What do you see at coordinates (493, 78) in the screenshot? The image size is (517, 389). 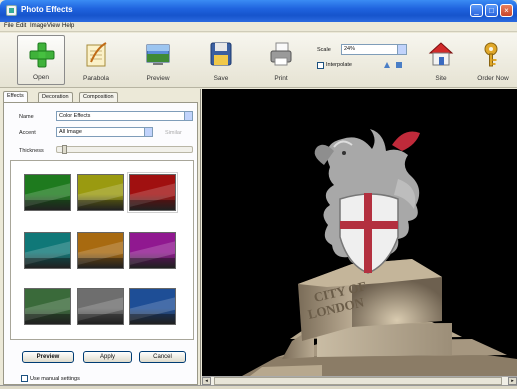 I see `order-now-label: Order Now` at bounding box center [493, 78].